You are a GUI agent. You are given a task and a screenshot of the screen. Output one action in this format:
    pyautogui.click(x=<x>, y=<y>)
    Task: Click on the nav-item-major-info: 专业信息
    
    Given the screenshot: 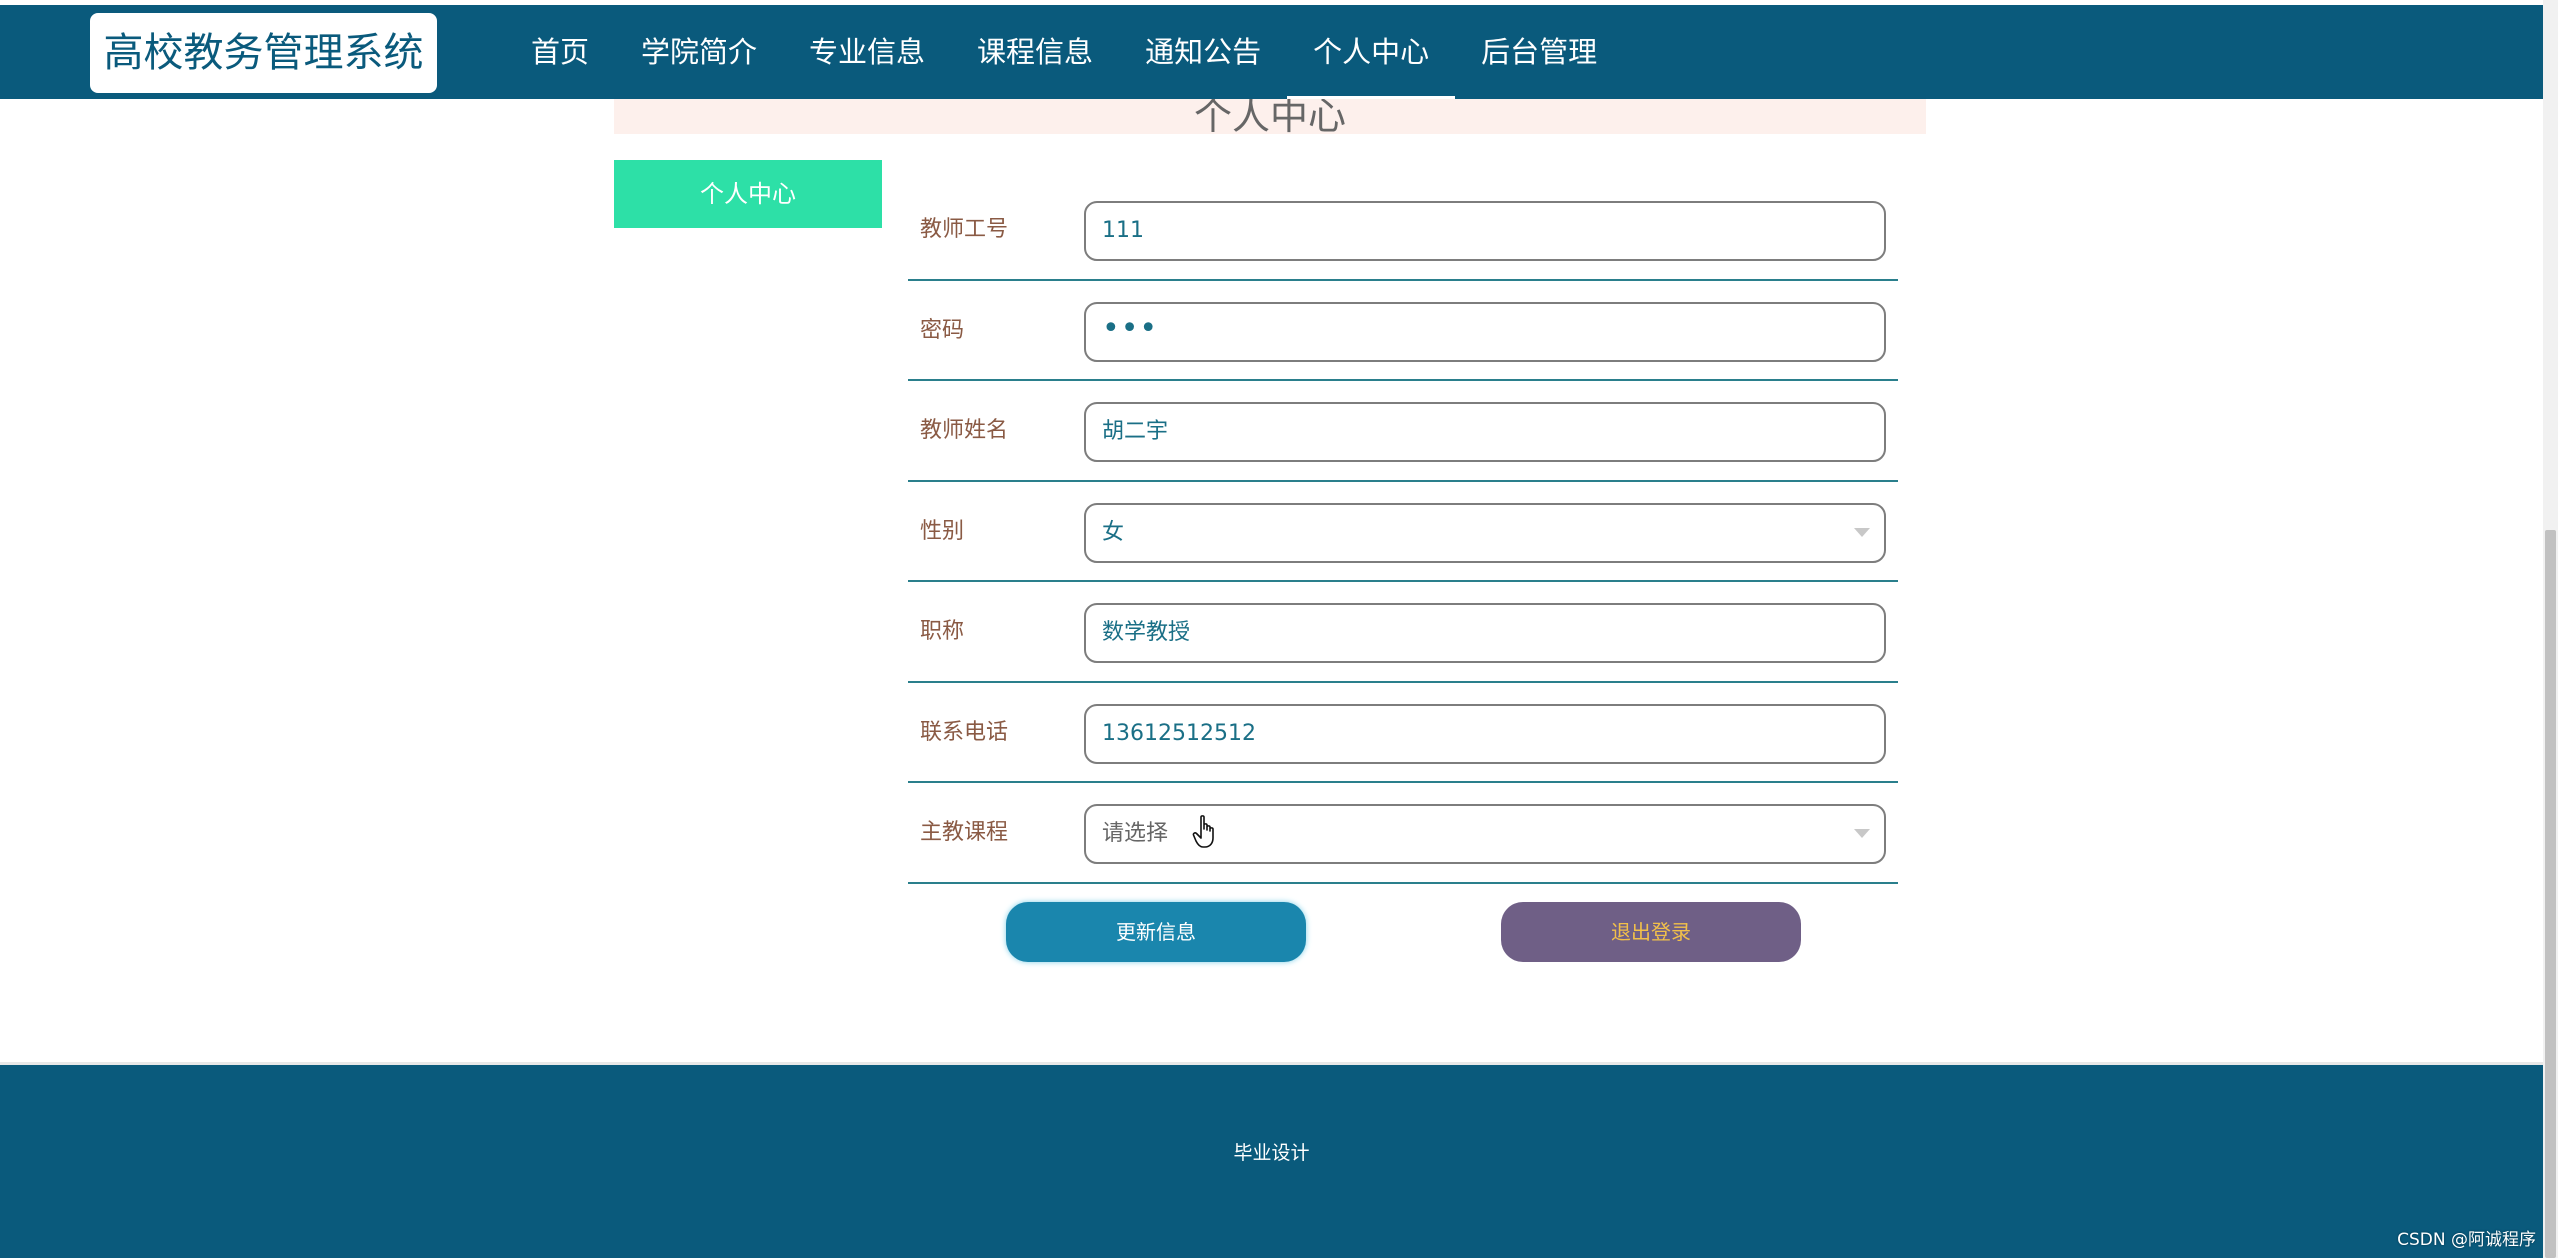 What is the action you would take?
    pyautogui.click(x=867, y=52)
    